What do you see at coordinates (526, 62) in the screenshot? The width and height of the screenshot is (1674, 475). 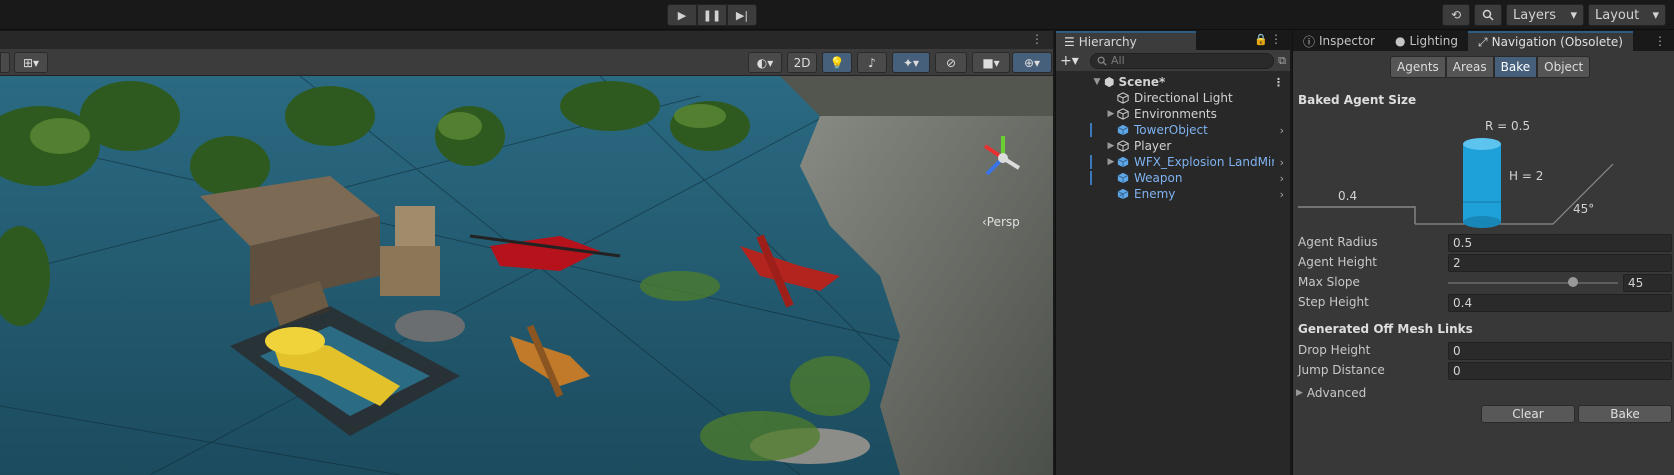 I see `scene-toolbar: ⊞▾ ◐▾ 2D 💡 ♪ ✦▾ ⊘ ■▾ ⊕▾` at bounding box center [526, 62].